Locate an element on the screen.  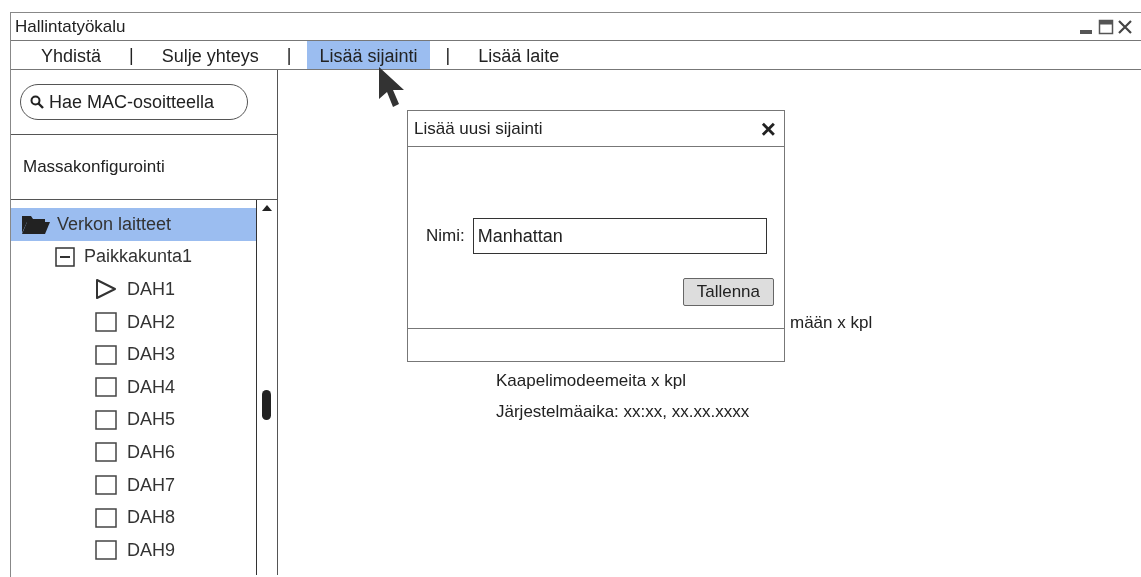
close-button: × is located at coordinates (768, 128).